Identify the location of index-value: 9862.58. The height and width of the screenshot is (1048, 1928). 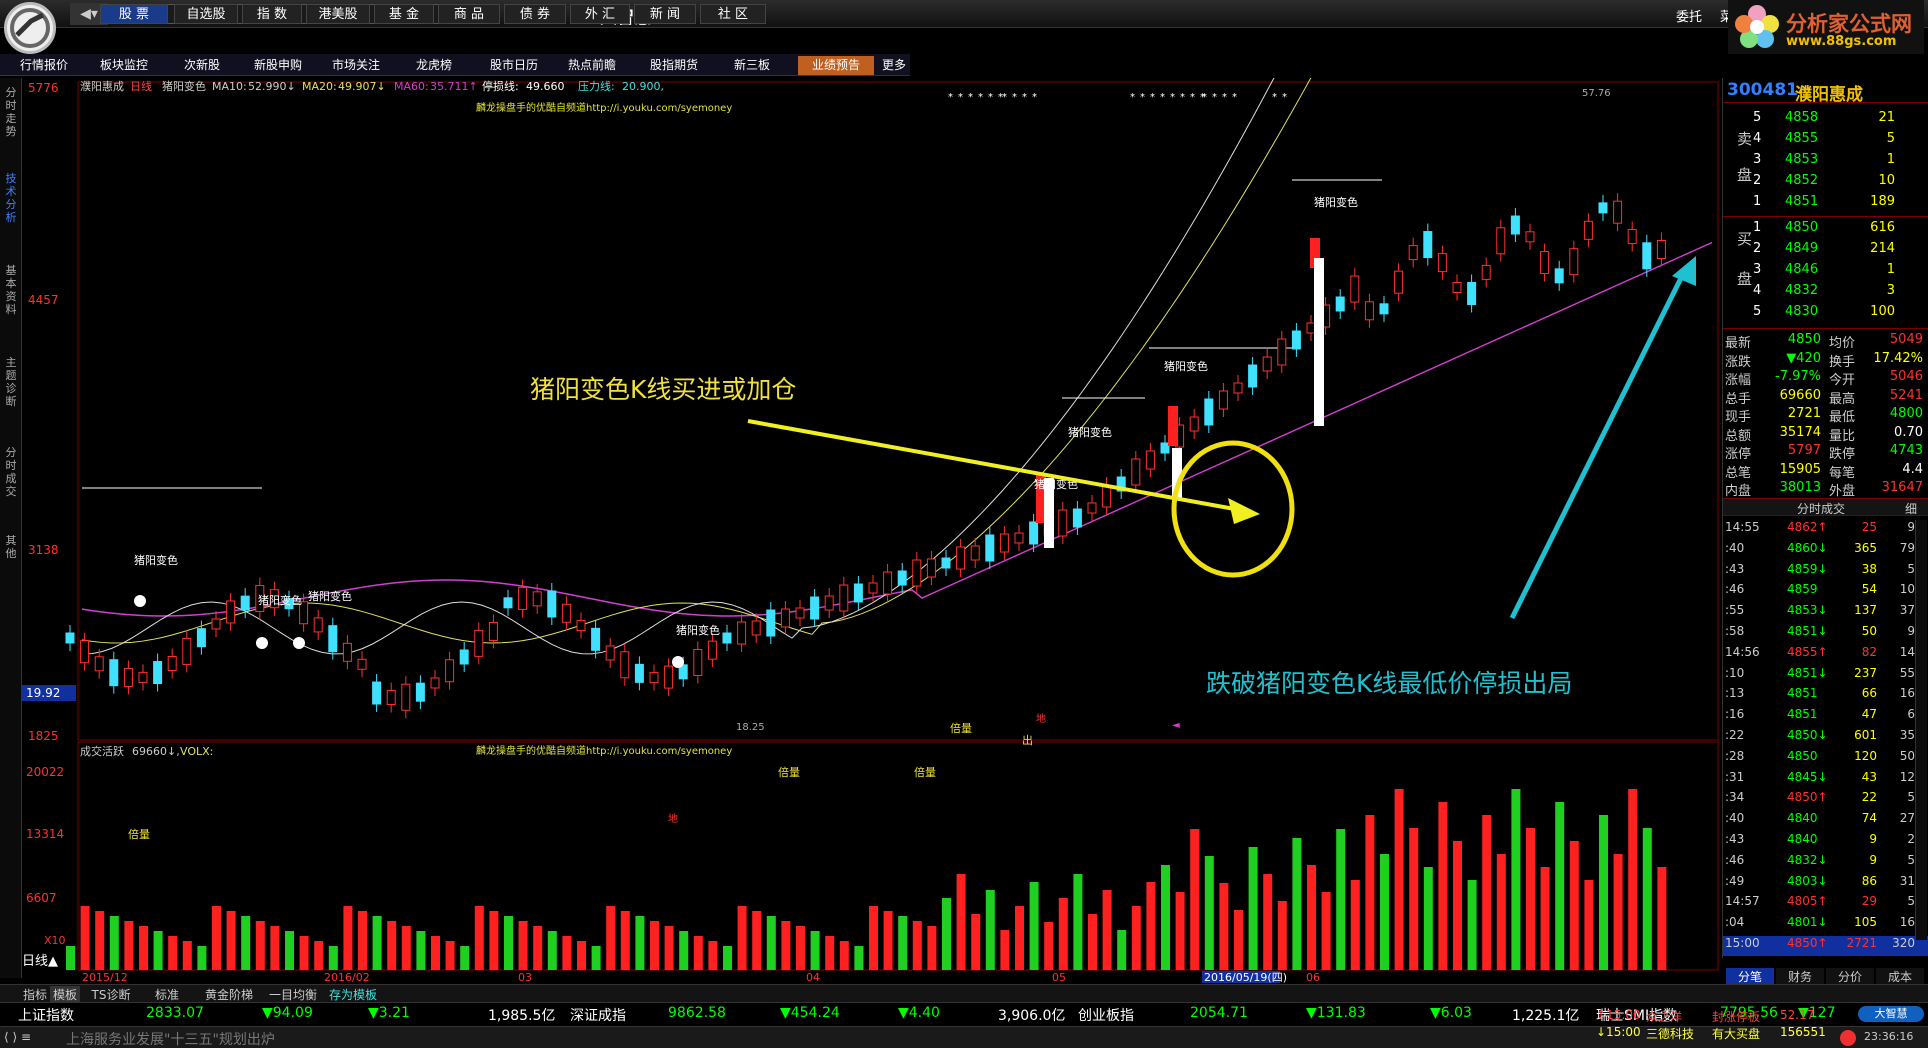
(697, 1013).